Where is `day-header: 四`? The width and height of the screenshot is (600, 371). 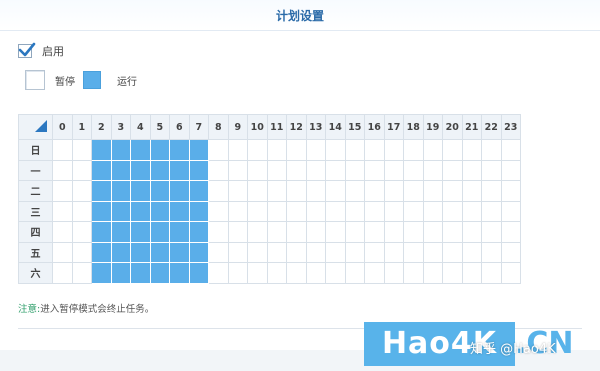
day-header: 四 is located at coordinates (35, 232).